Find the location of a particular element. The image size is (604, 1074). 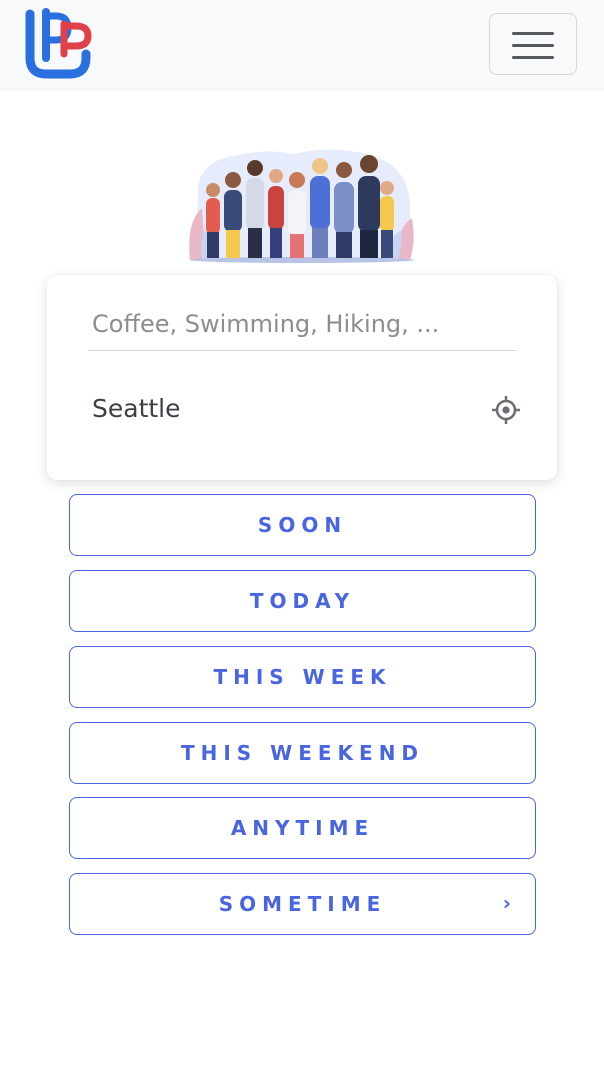

anytime-button: ANYTIME is located at coordinates (302, 828).